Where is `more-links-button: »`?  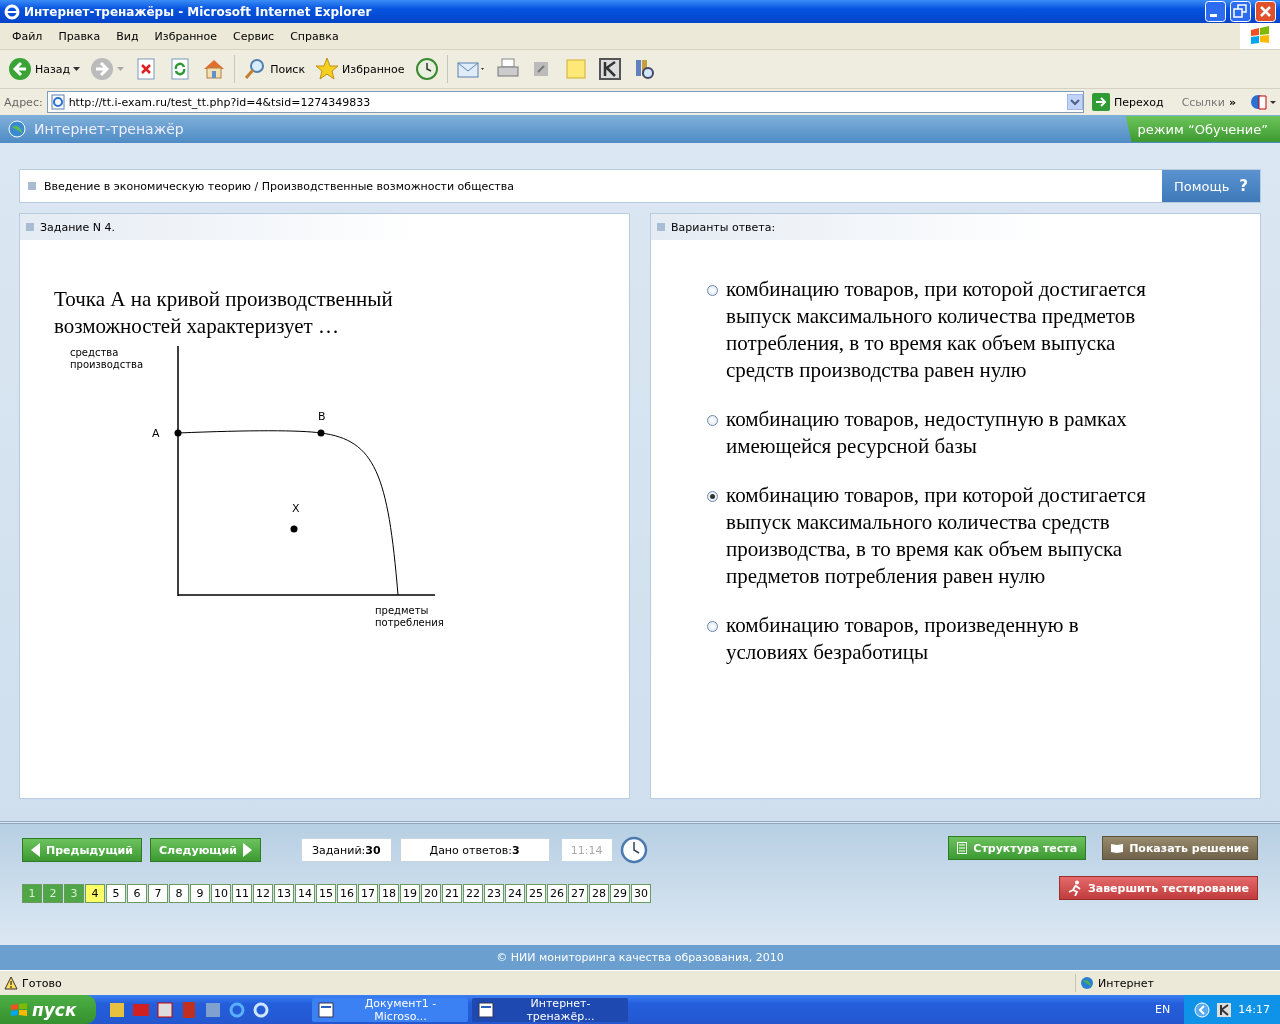
more-links-button: » is located at coordinates (1232, 102).